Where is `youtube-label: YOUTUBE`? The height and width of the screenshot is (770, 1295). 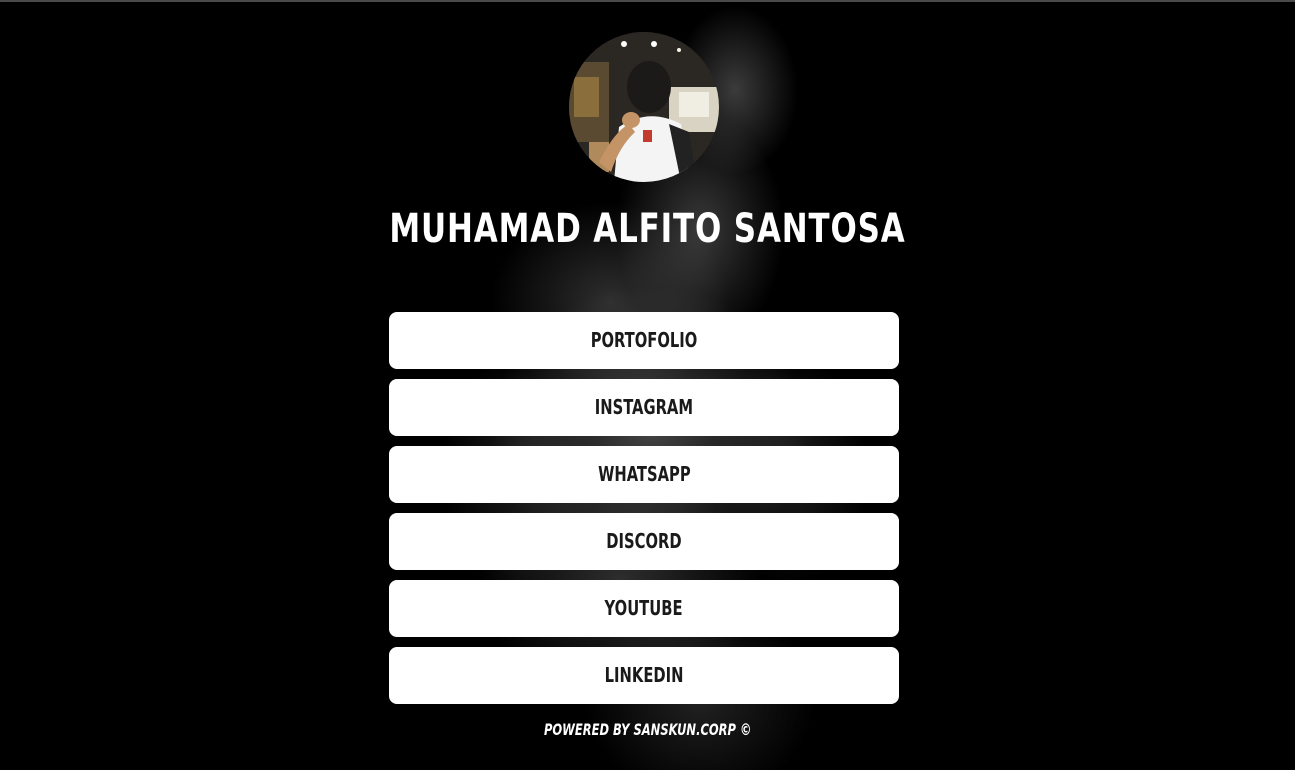 youtube-label: YOUTUBE is located at coordinates (643, 608).